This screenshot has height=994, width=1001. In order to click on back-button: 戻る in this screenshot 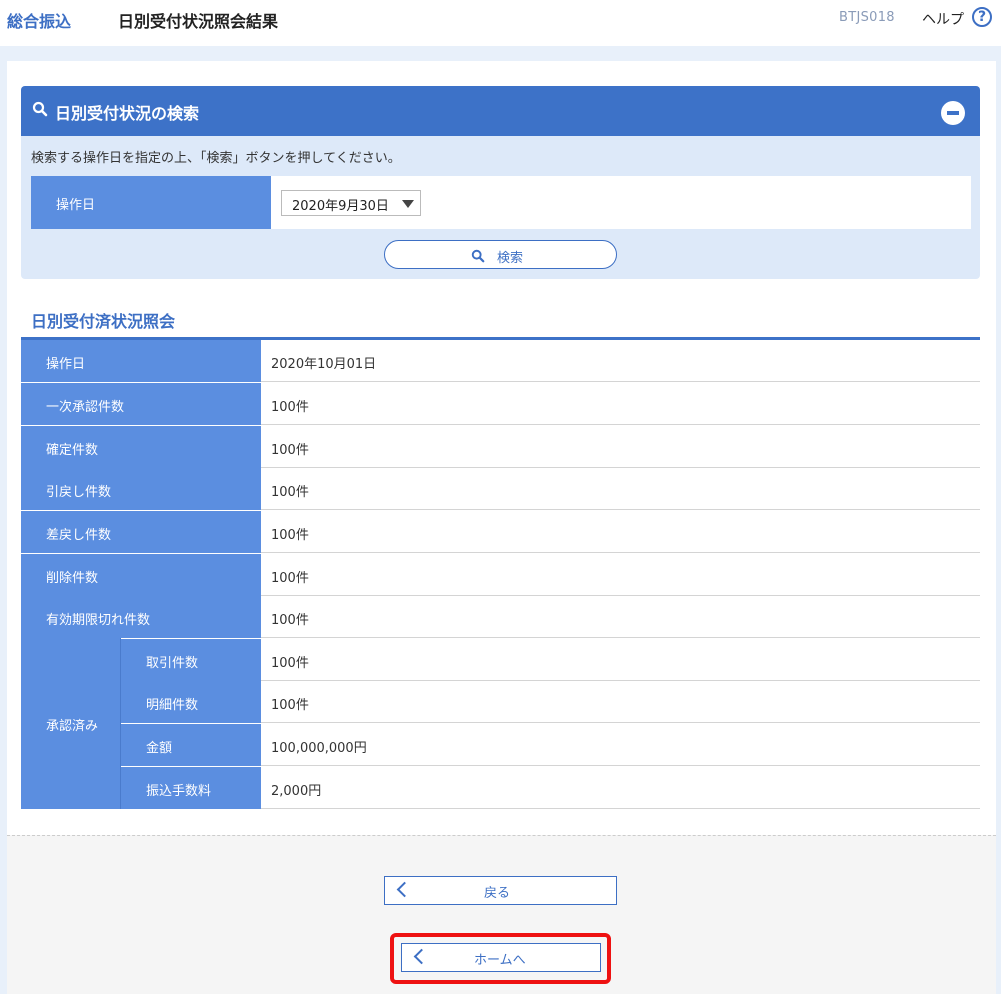, I will do `click(500, 890)`.